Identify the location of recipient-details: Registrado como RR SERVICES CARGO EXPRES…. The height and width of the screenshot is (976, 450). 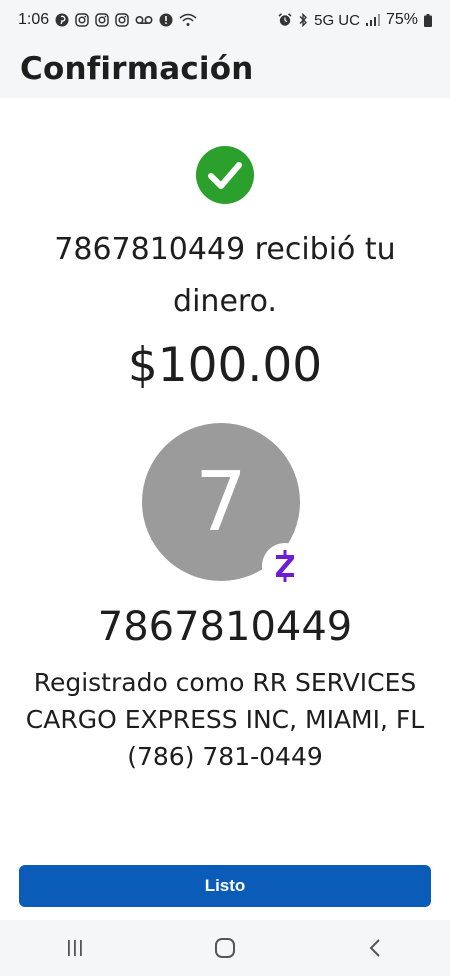
(225, 719).